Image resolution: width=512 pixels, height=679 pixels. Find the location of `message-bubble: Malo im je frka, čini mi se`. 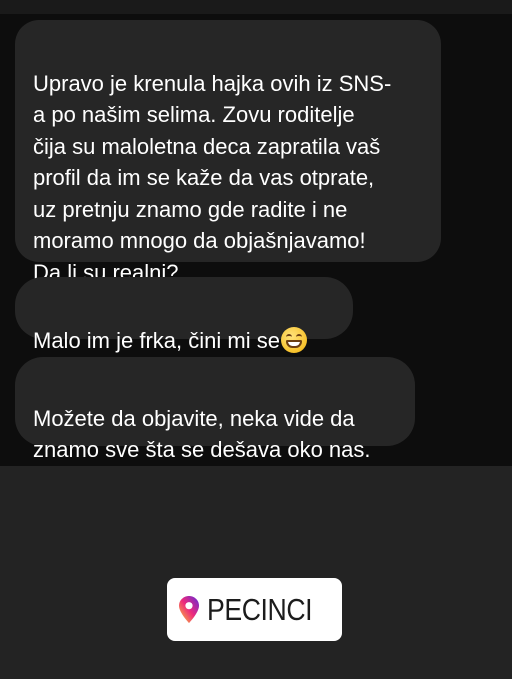

message-bubble: Malo im je frka, čini mi se is located at coordinates (184, 315).